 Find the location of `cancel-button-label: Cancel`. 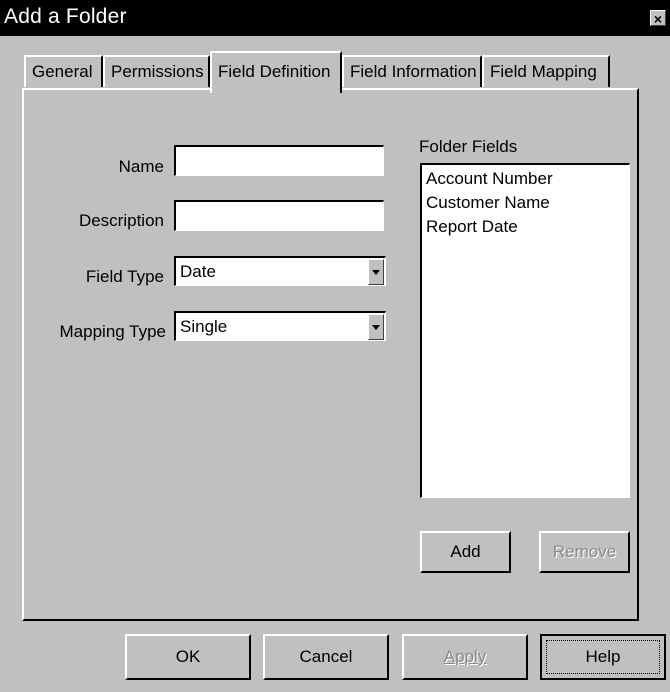

cancel-button-label: Cancel is located at coordinates (326, 656).